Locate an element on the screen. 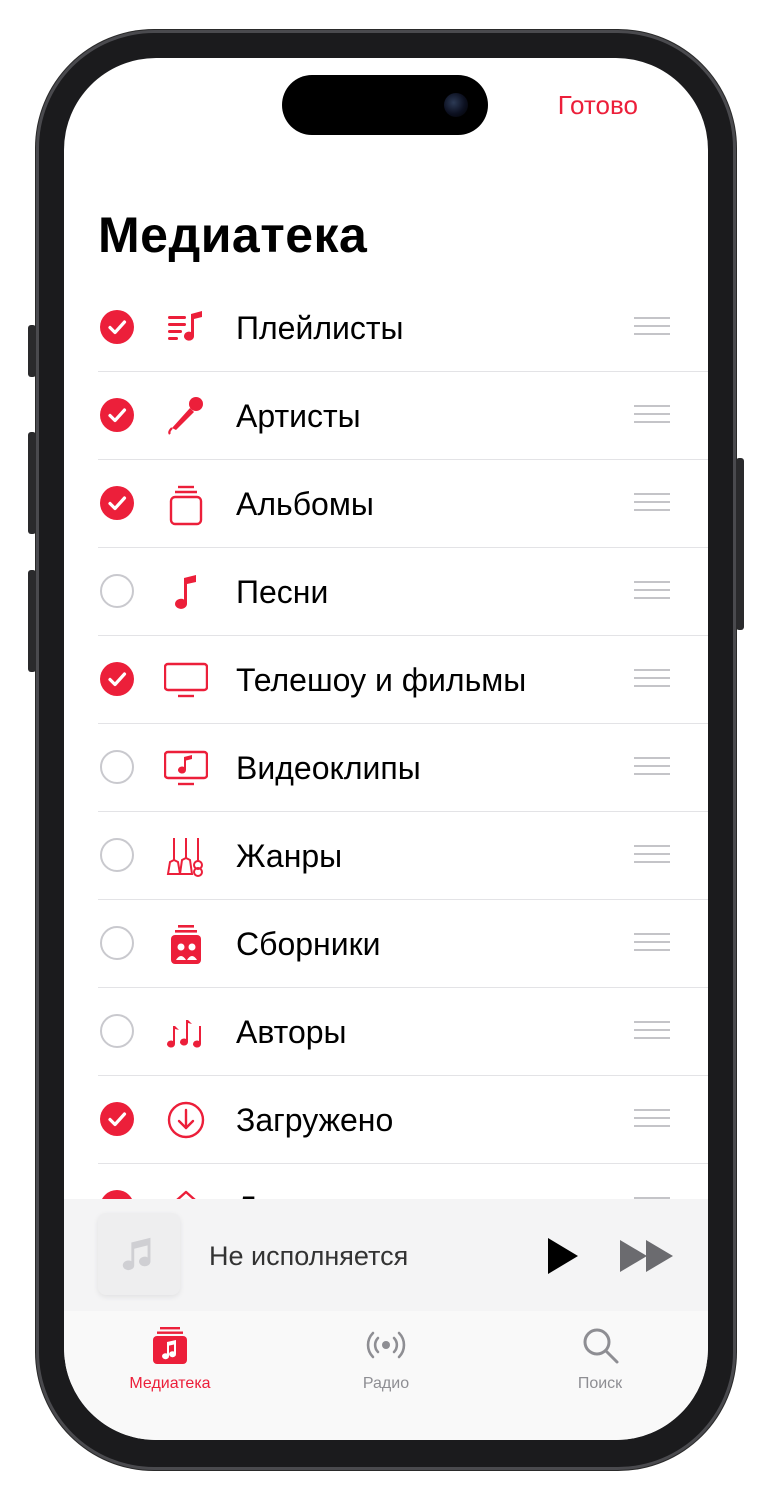 This screenshot has width=771, height=1494. list-item-songs: Песни is located at coordinates (403, 592).